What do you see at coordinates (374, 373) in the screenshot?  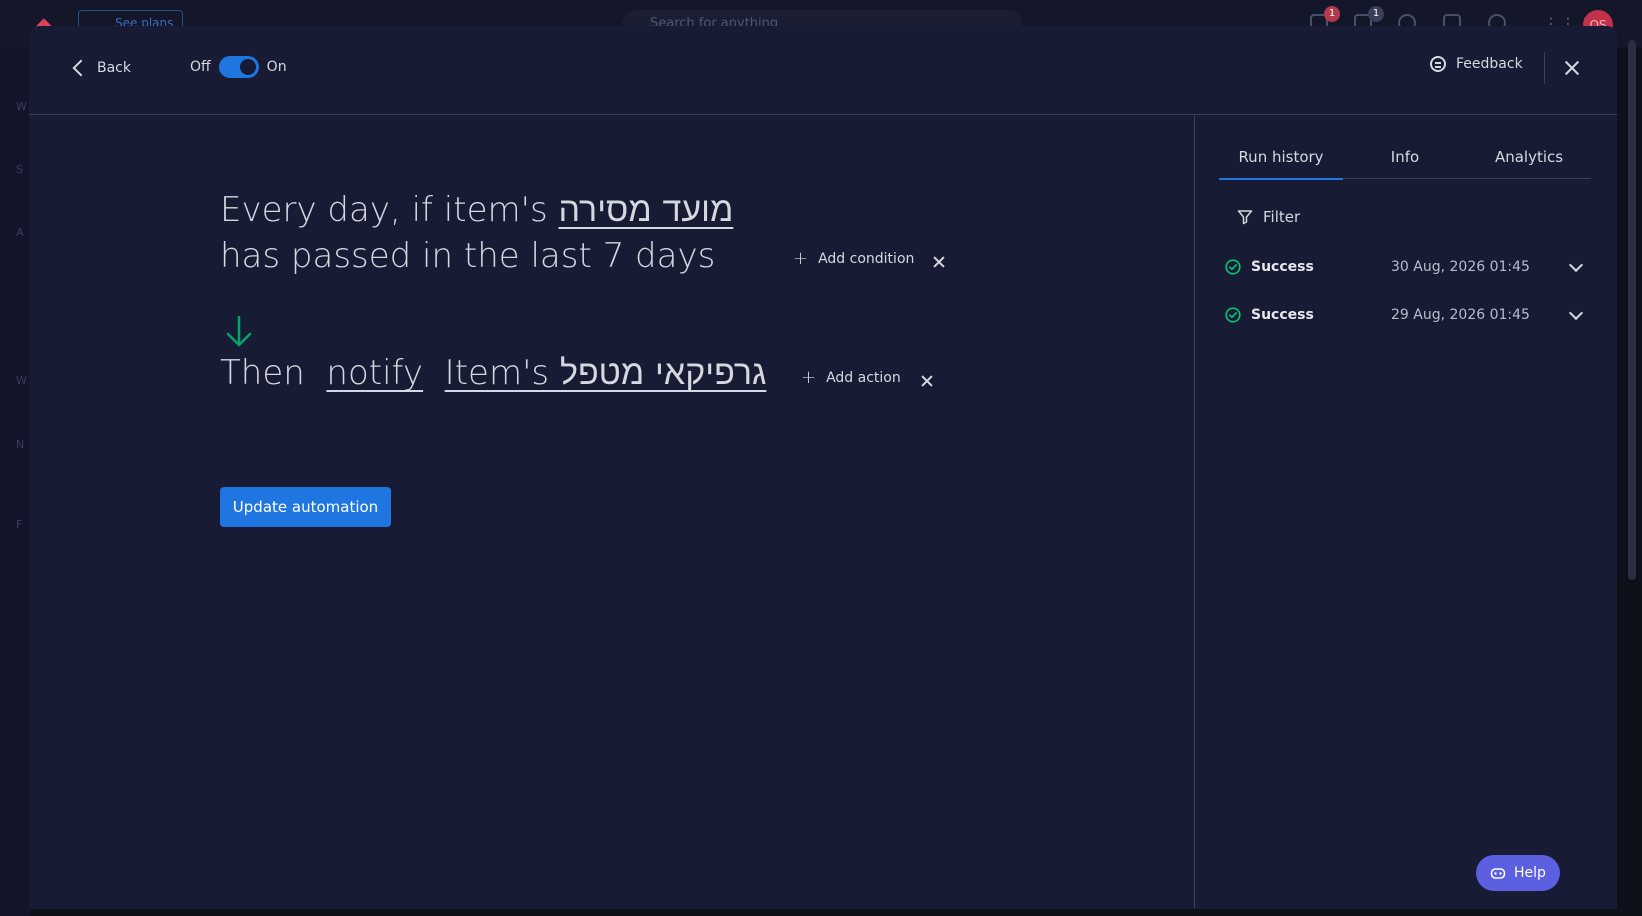 I see `action-verb-selector: notify` at bounding box center [374, 373].